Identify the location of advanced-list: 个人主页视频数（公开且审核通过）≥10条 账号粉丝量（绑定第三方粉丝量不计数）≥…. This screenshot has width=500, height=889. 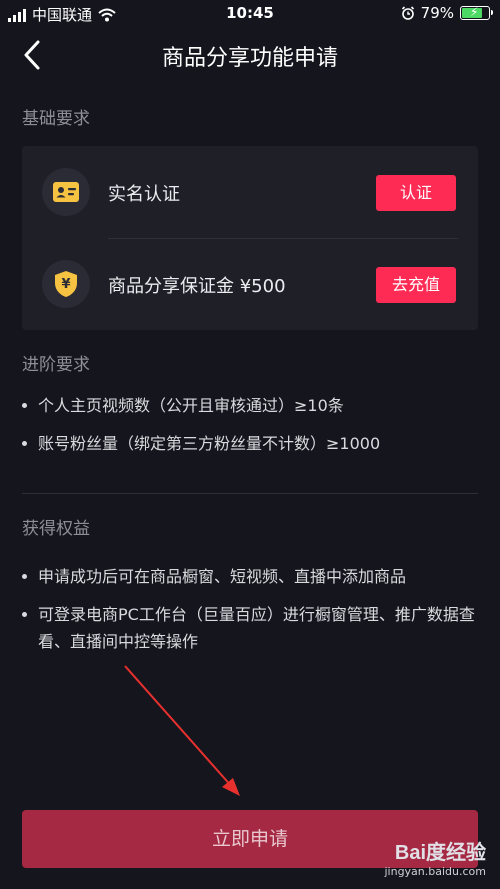
(252, 430).